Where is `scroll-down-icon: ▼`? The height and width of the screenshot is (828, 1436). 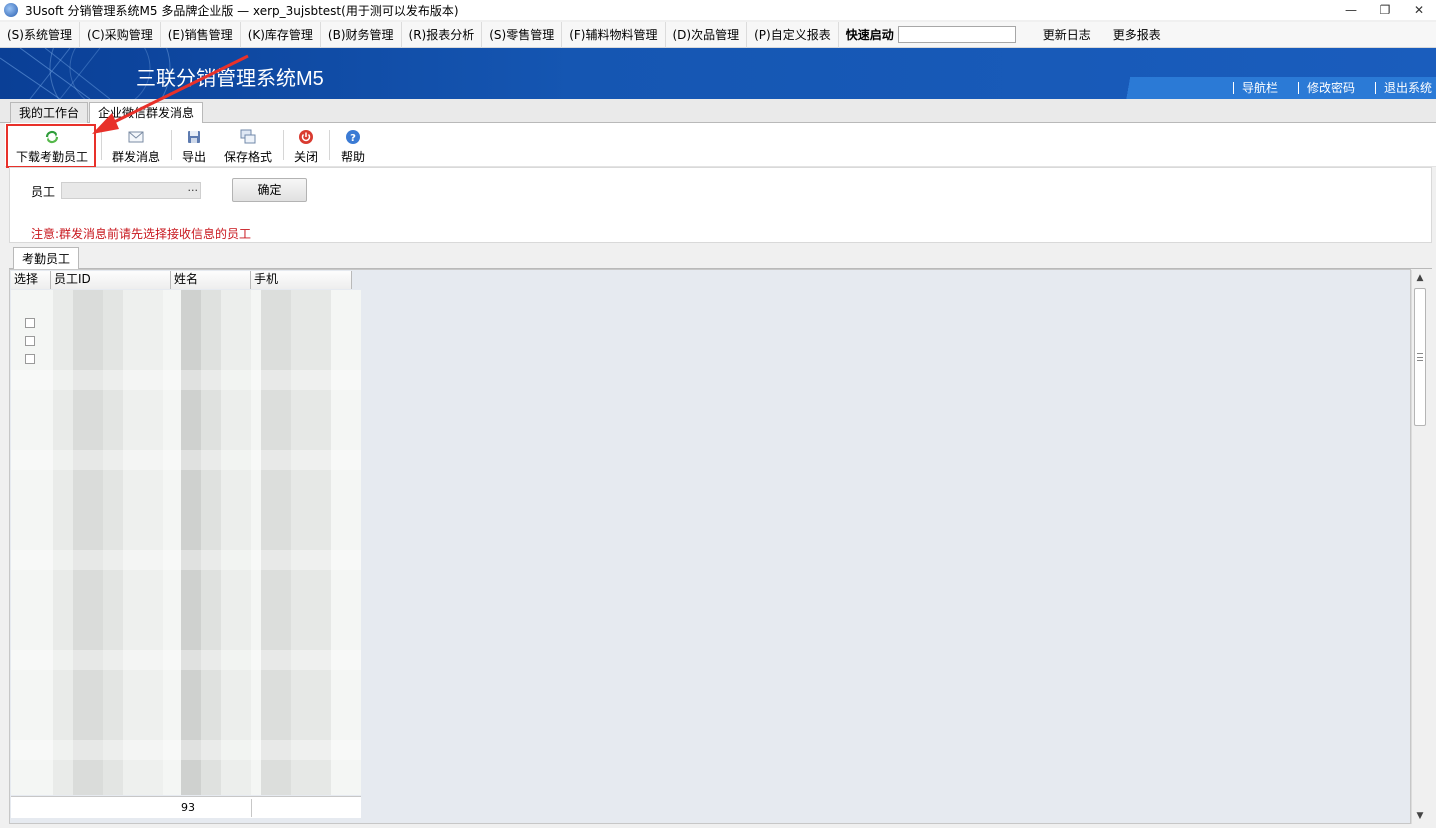
scroll-down-icon: ▼ is located at coordinates (1420, 816).